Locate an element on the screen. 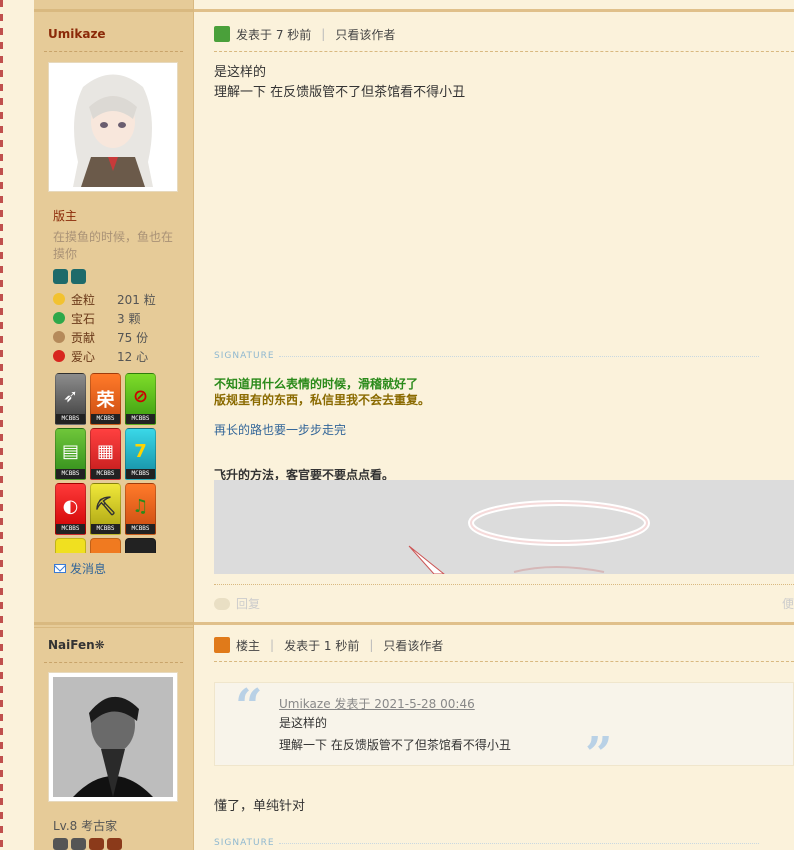 The width and height of the screenshot is (794, 850). author-sidebar: NaiFen❋ Lv.8 考古家 is located at coordinates (114, 736).